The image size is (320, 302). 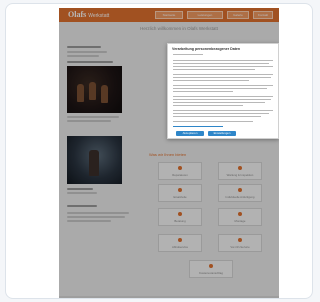 I want to click on privacy-link, so click(x=198, y=127).